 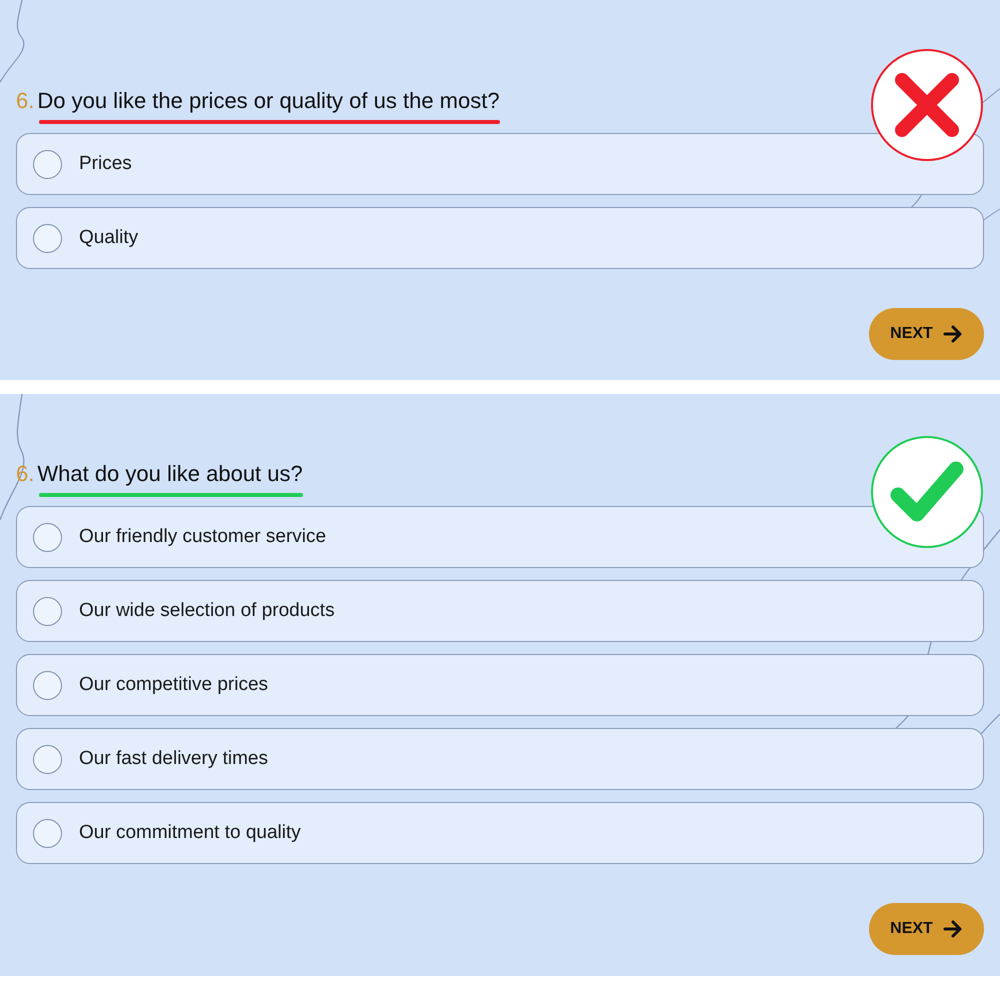 I want to click on question-text: Do you like the prices or quality of us the most?, so click(x=268, y=101).